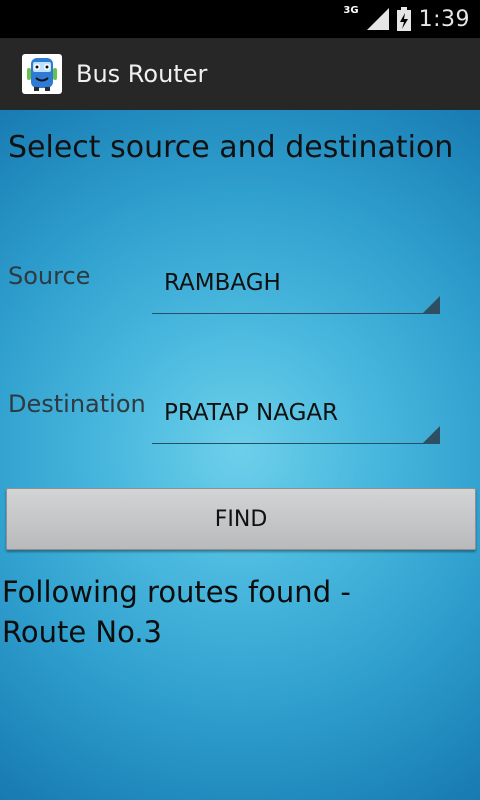 This screenshot has width=480, height=800. I want to click on destination-label: Destination, so click(77, 404).